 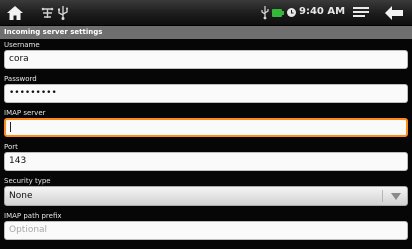 I want to click on port-field: 143, so click(x=206, y=161).